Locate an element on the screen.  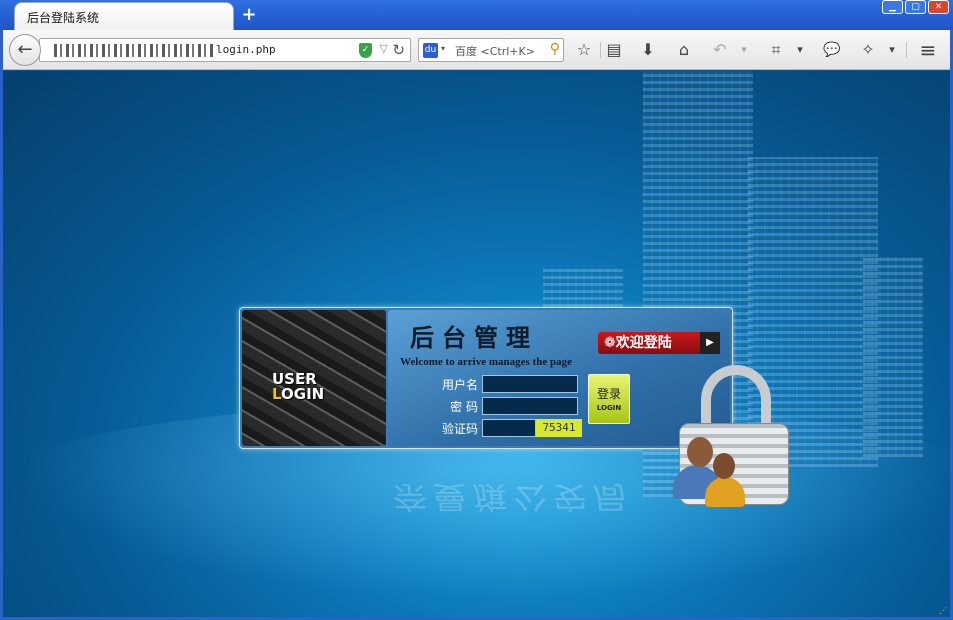
back-button: ← is located at coordinates (25, 50).